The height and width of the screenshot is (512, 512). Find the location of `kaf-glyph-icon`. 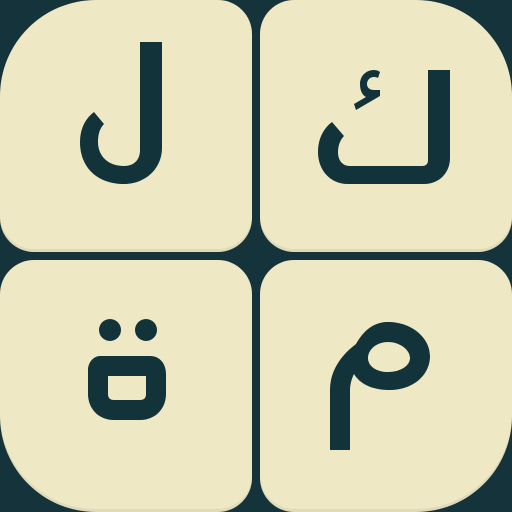

kaf-glyph-icon is located at coordinates (384, 127).